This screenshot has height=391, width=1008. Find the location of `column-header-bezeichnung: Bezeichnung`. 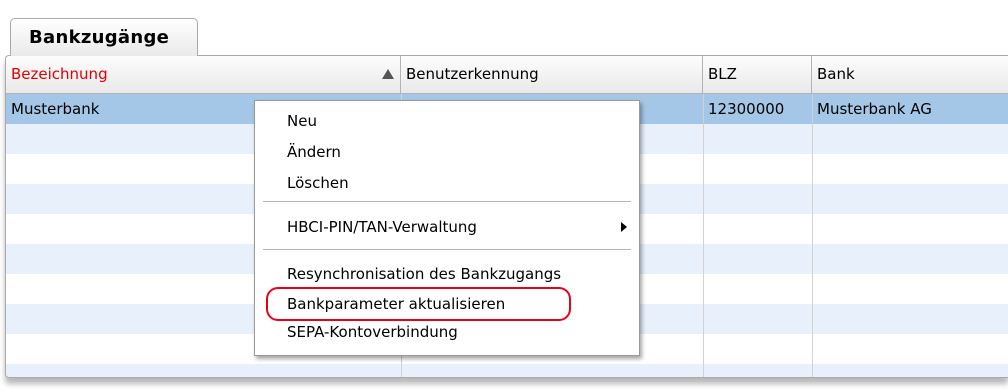

column-header-bezeichnung: Bezeichnung is located at coordinates (203, 74).